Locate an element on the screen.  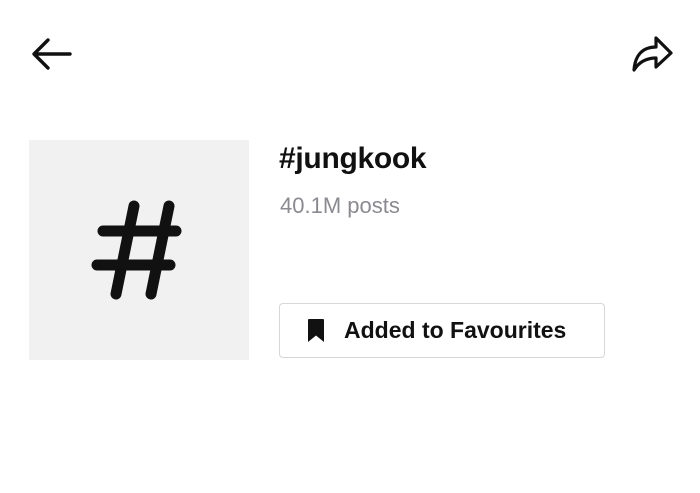
share-button is located at coordinates (652, 54).